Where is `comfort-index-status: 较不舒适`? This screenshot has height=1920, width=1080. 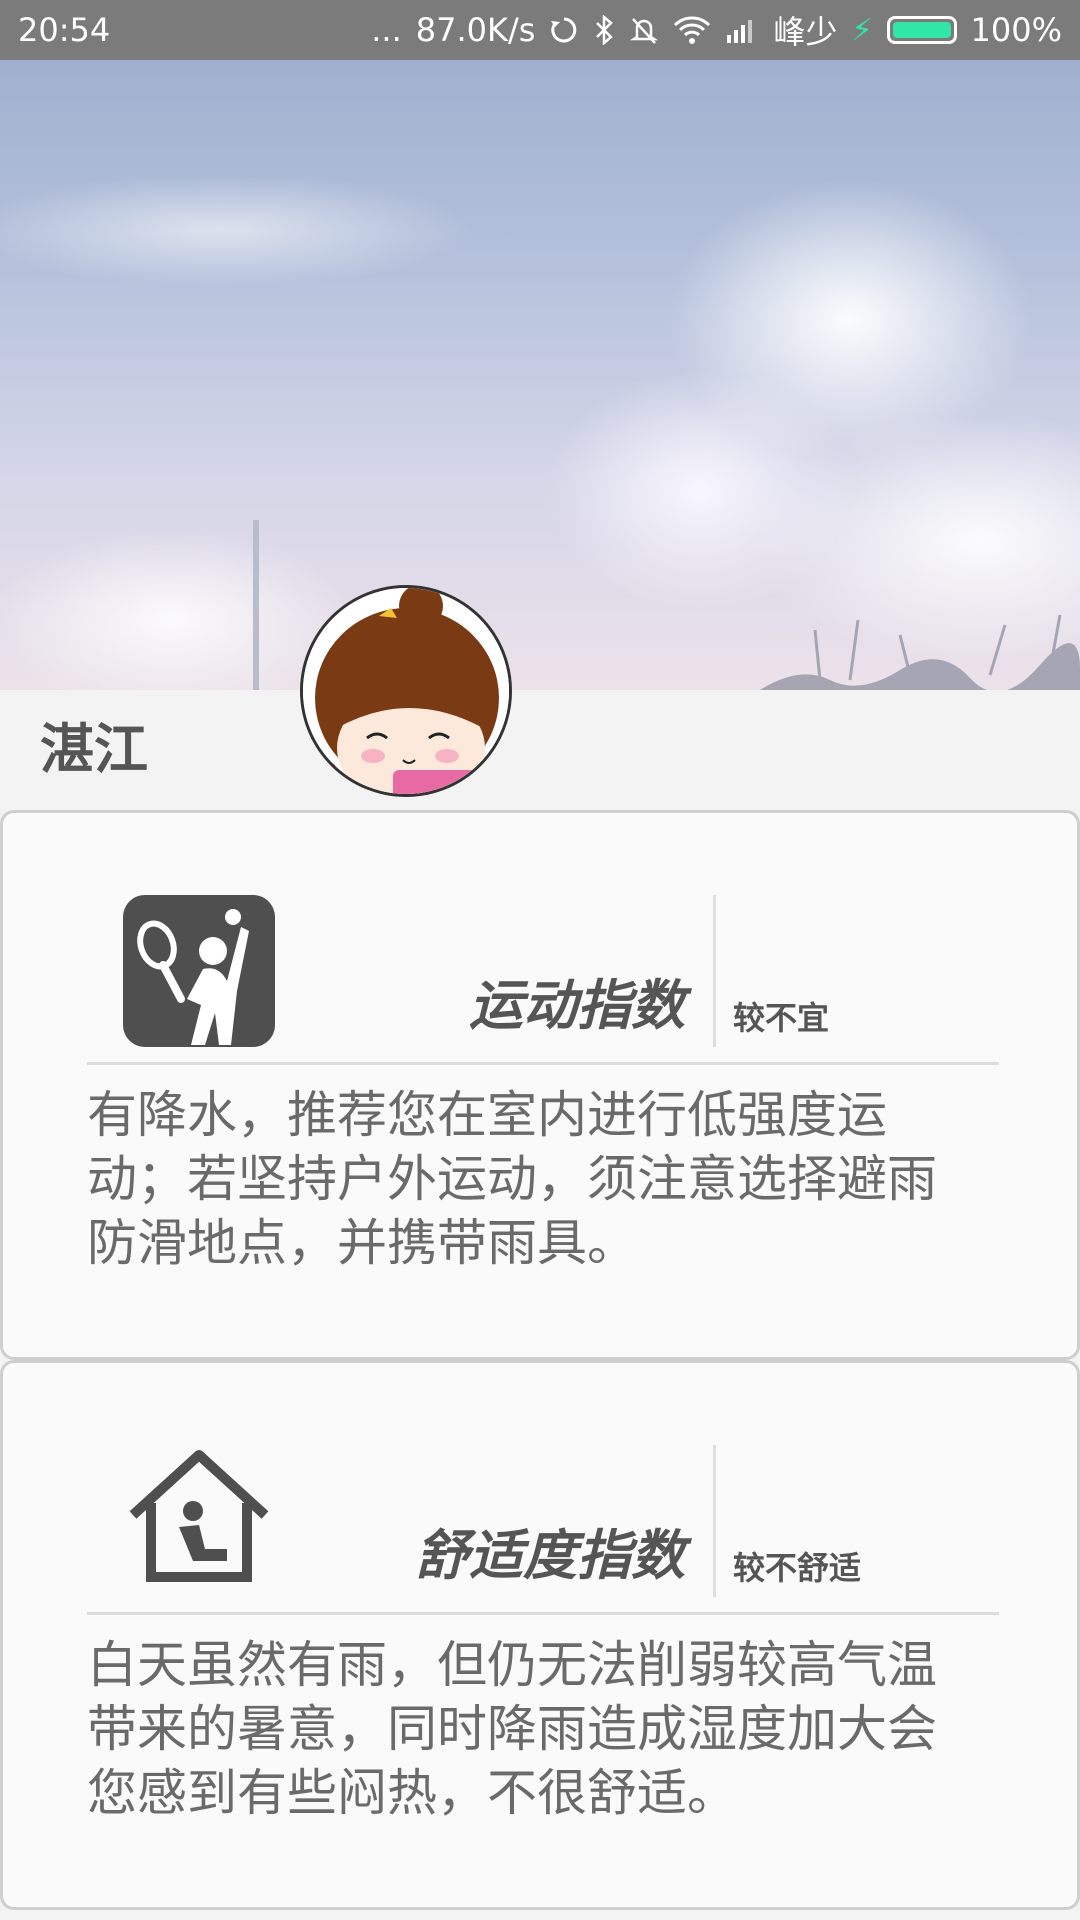
comfort-index-status: 较不舒适 is located at coordinates (797, 1568).